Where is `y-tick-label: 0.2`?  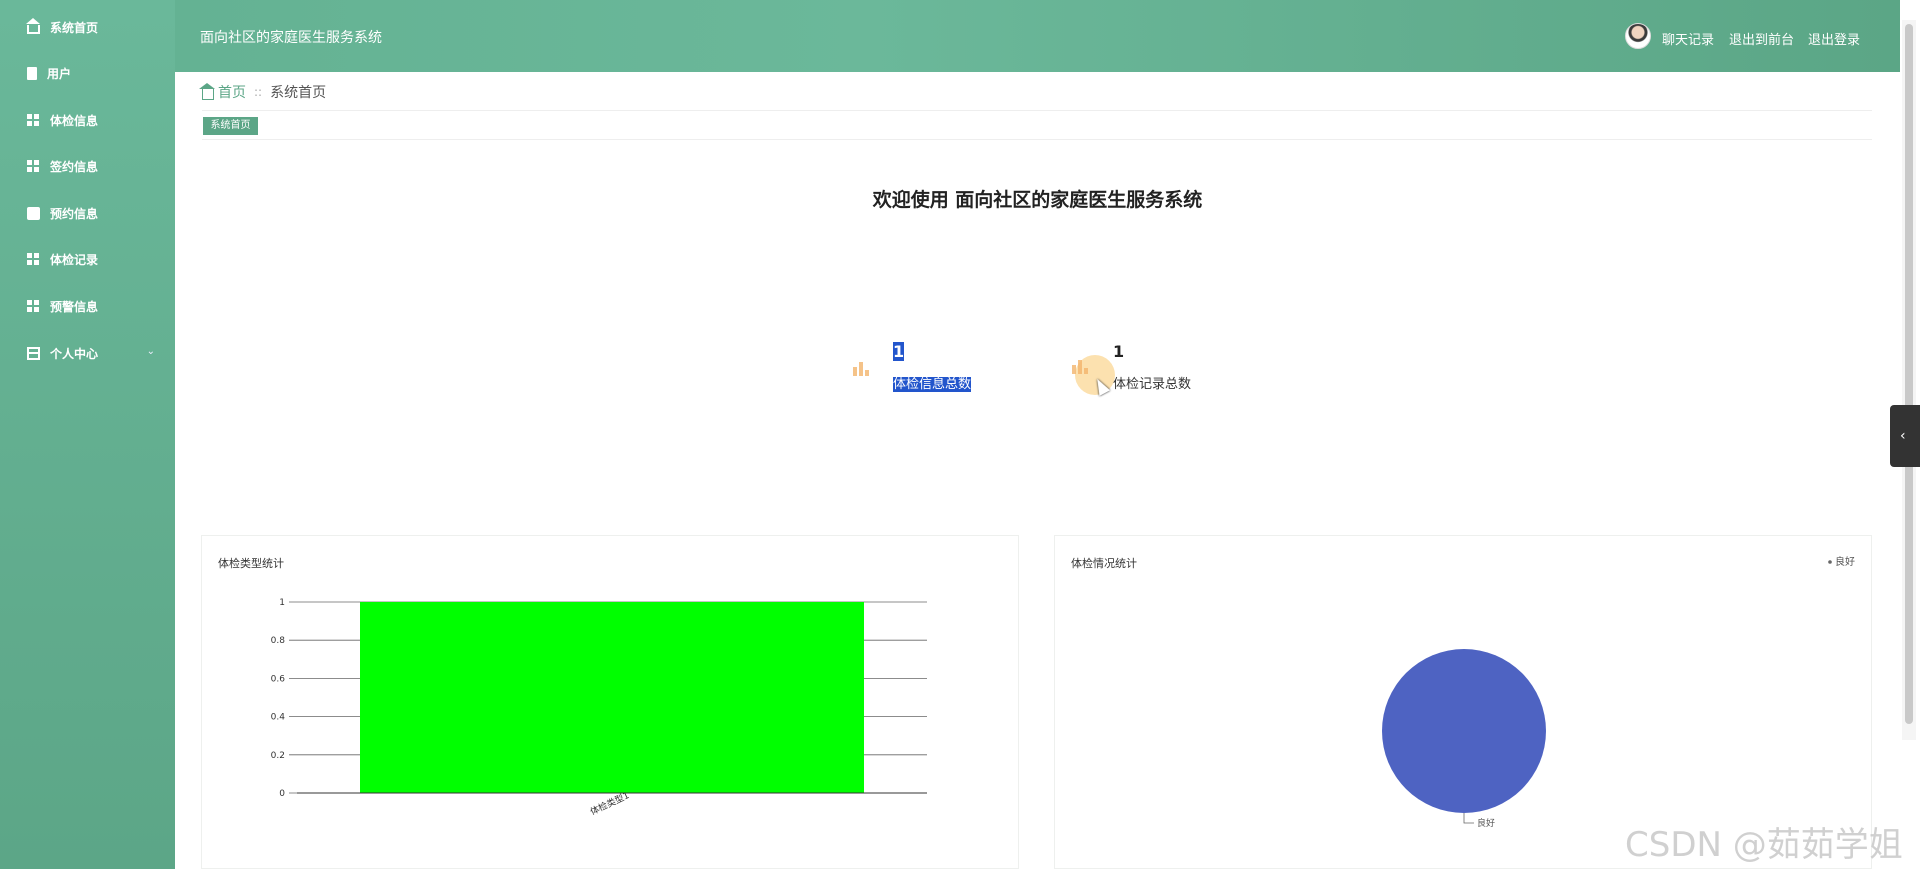
y-tick-label: 0.2 is located at coordinates (278, 756).